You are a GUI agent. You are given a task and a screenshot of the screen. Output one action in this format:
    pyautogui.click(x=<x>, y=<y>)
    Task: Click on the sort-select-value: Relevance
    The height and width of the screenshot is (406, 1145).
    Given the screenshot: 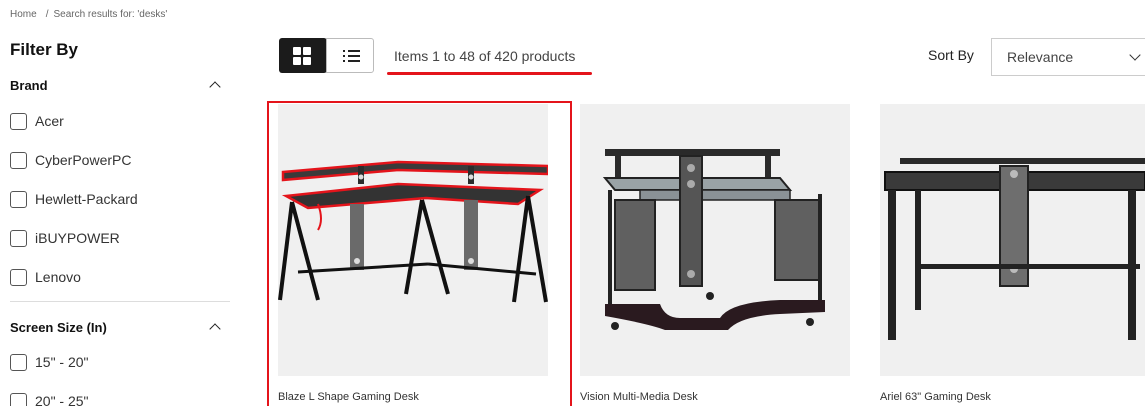 What is the action you would take?
    pyautogui.click(x=1040, y=57)
    